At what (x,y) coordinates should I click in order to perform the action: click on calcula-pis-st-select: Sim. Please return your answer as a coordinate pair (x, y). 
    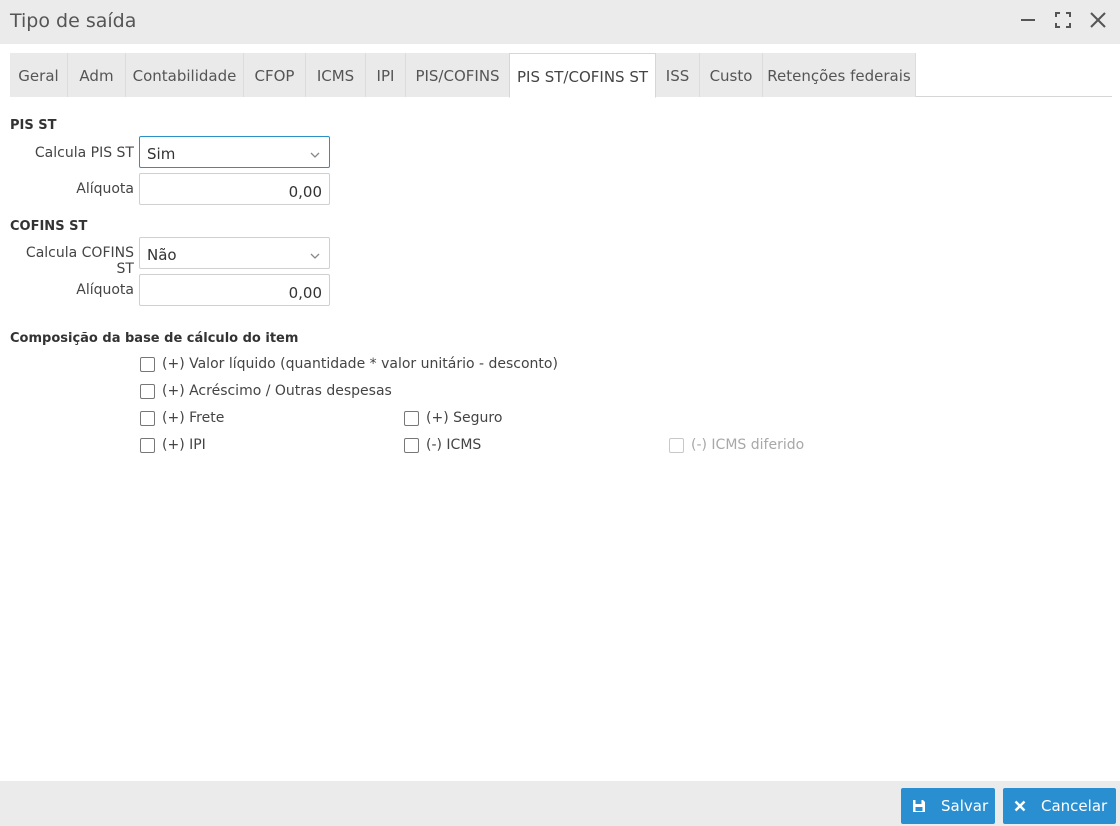
    Looking at the image, I should click on (234, 152).